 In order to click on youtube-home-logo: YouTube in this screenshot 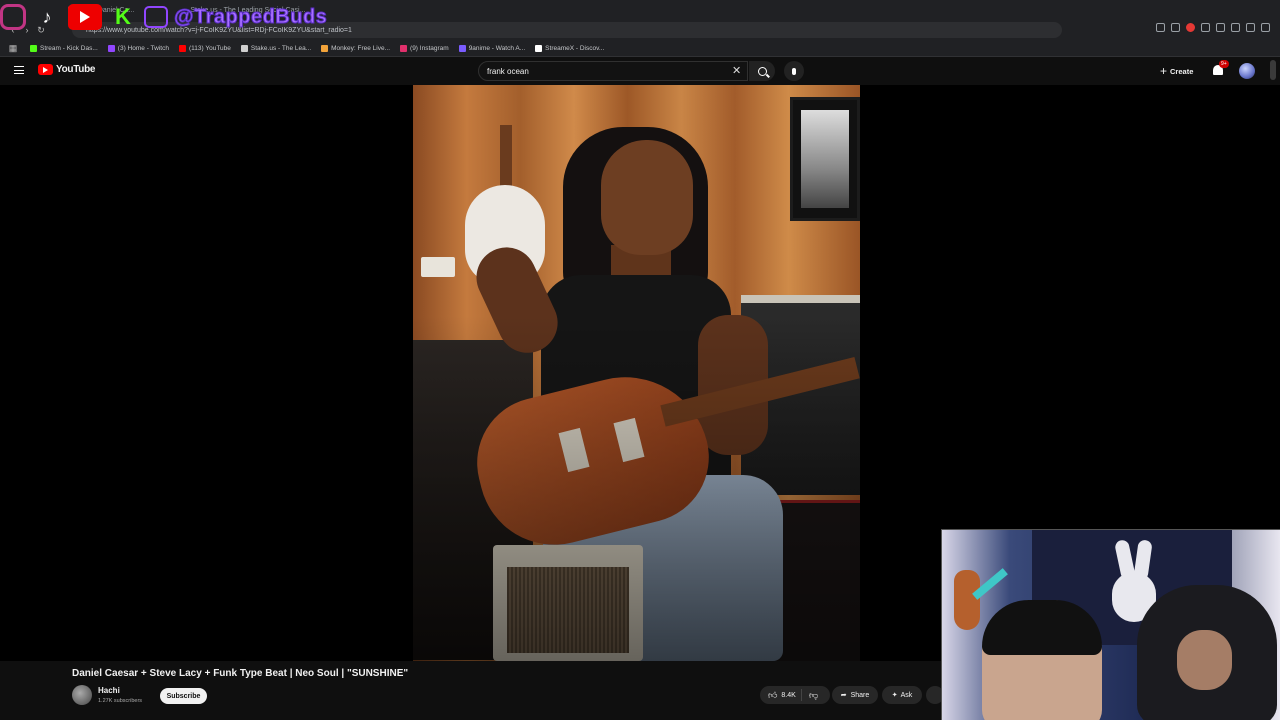, I will do `click(67, 69)`.